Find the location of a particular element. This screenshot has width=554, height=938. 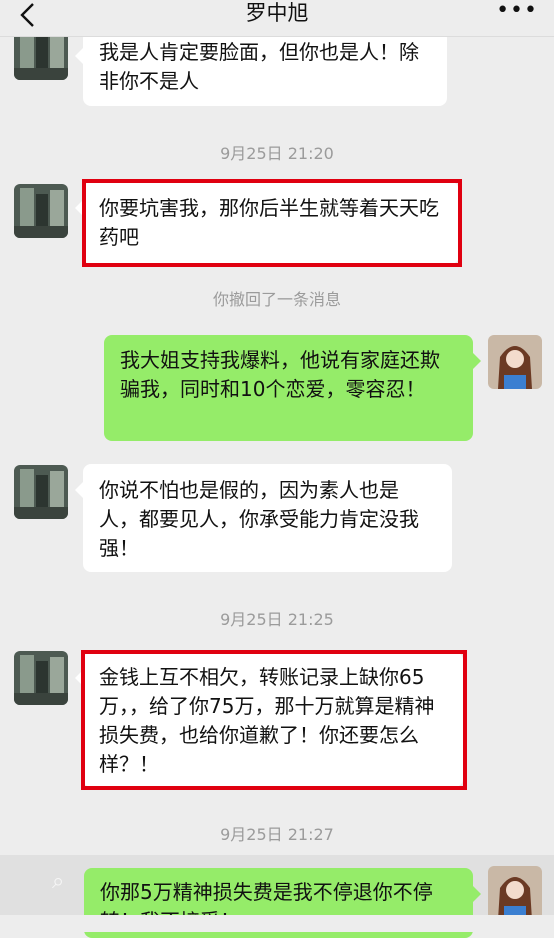

chat-header: 罗中旭 ••• is located at coordinates (277, 18).